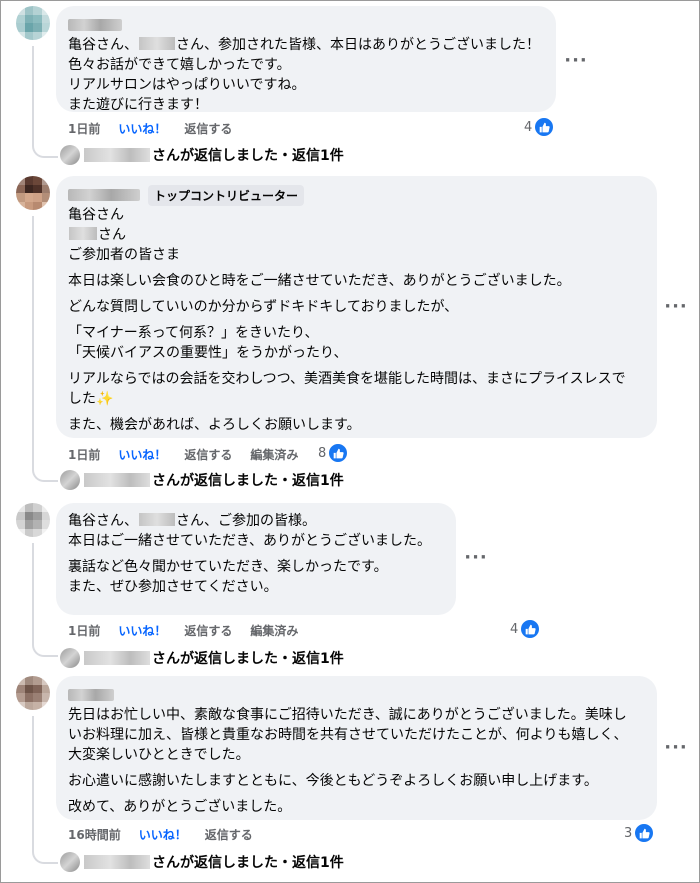 This screenshot has height=883, width=700. I want to click on comment-text: リアルサロンはやっぱりいいですね。, so click(187, 85).